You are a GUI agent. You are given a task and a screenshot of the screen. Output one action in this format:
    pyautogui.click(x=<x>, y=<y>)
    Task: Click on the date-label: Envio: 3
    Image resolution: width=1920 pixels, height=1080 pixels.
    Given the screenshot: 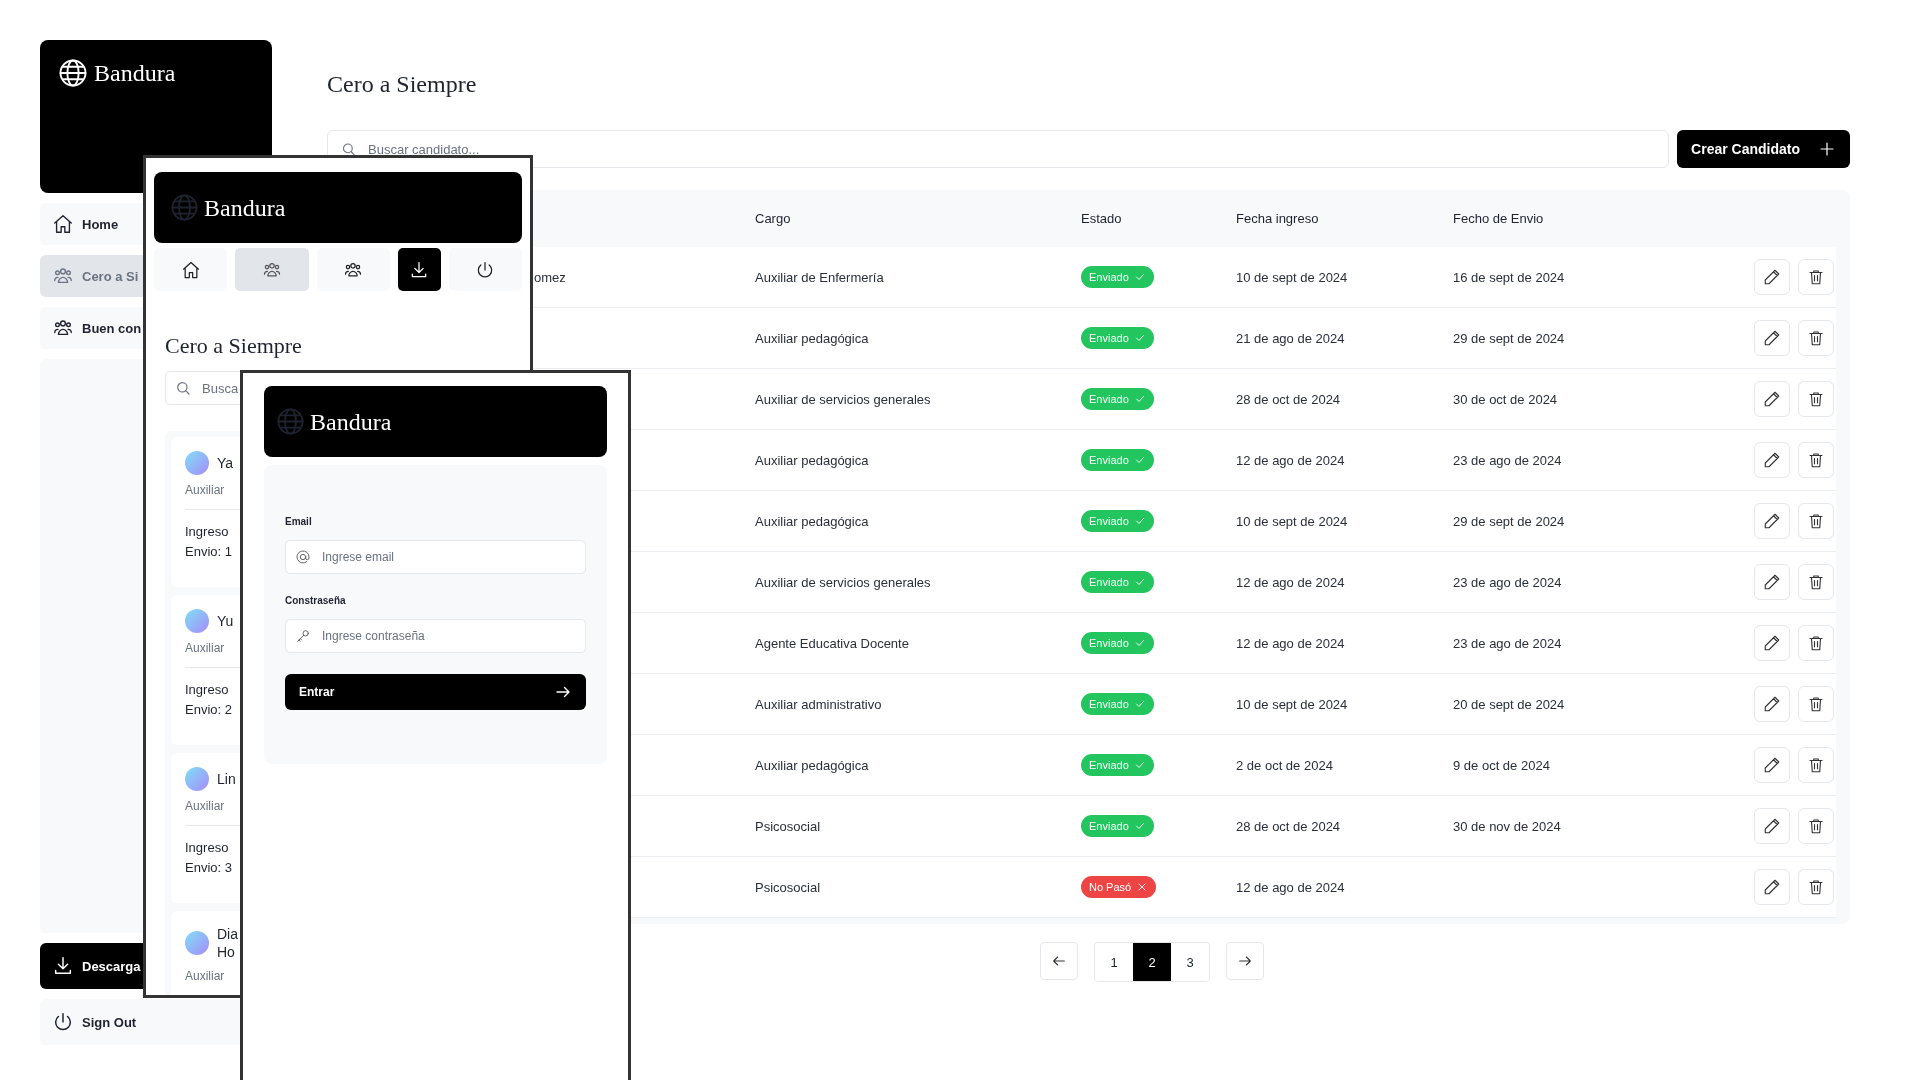 What is the action you would take?
    pyautogui.click(x=208, y=868)
    